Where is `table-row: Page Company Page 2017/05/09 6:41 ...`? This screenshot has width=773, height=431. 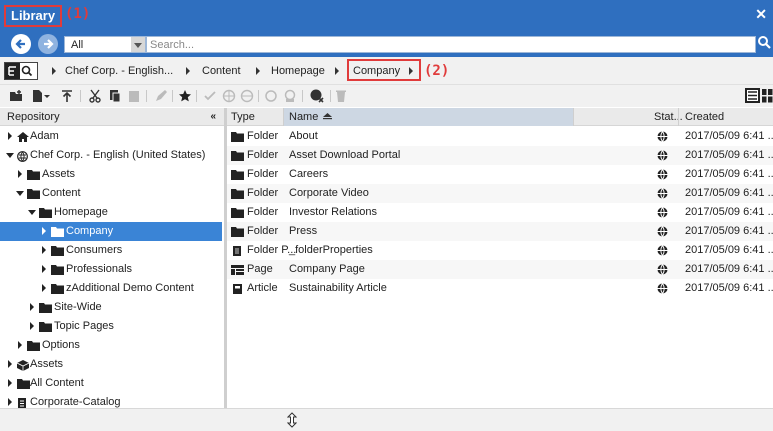 table-row: Page Company Page 2017/05/09 6:41 ... is located at coordinates (500, 269).